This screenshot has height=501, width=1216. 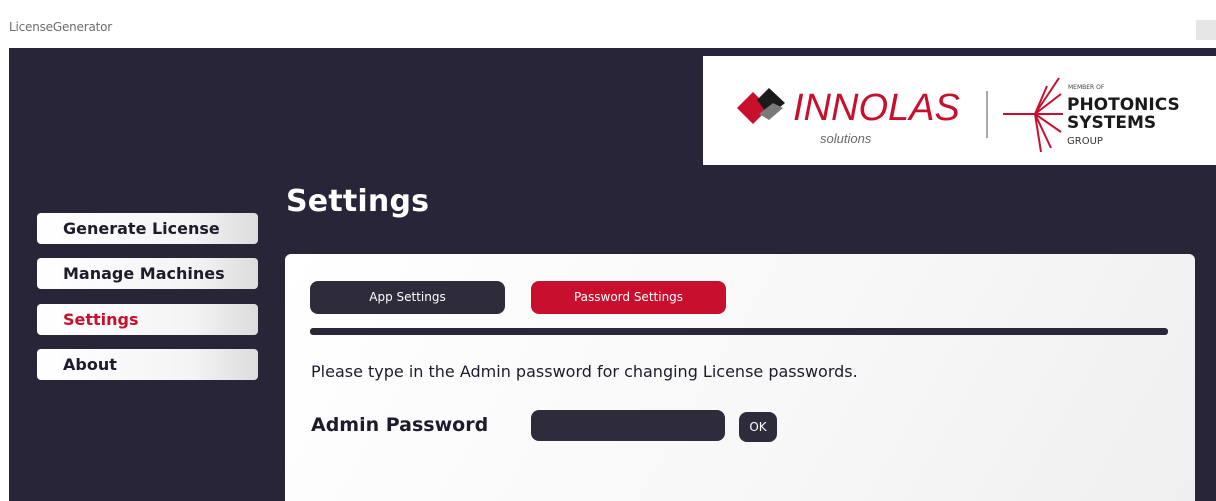 I want to click on nav-generate-license: Generate License, so click(x=147, y=228).